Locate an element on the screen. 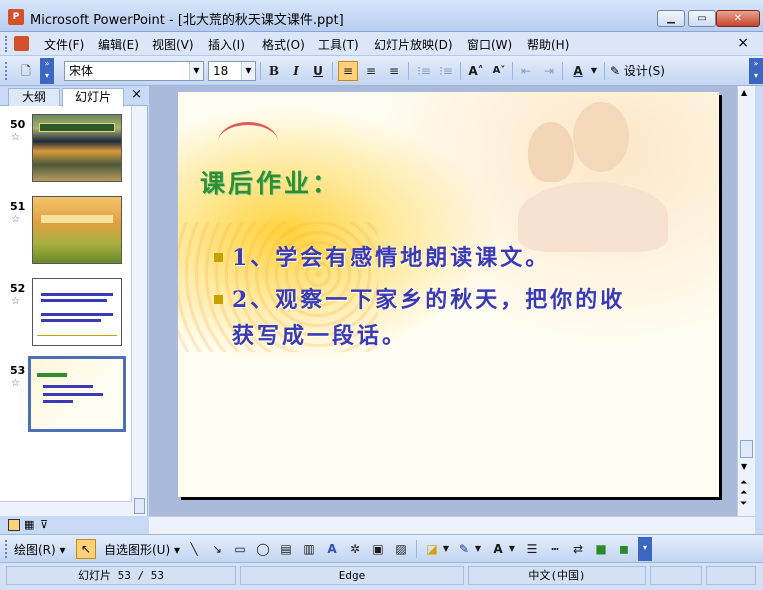 This screenshot has height=590, width=763. bullet-text-continued: 获写成一段话。 is located at coordinates (319, 334).